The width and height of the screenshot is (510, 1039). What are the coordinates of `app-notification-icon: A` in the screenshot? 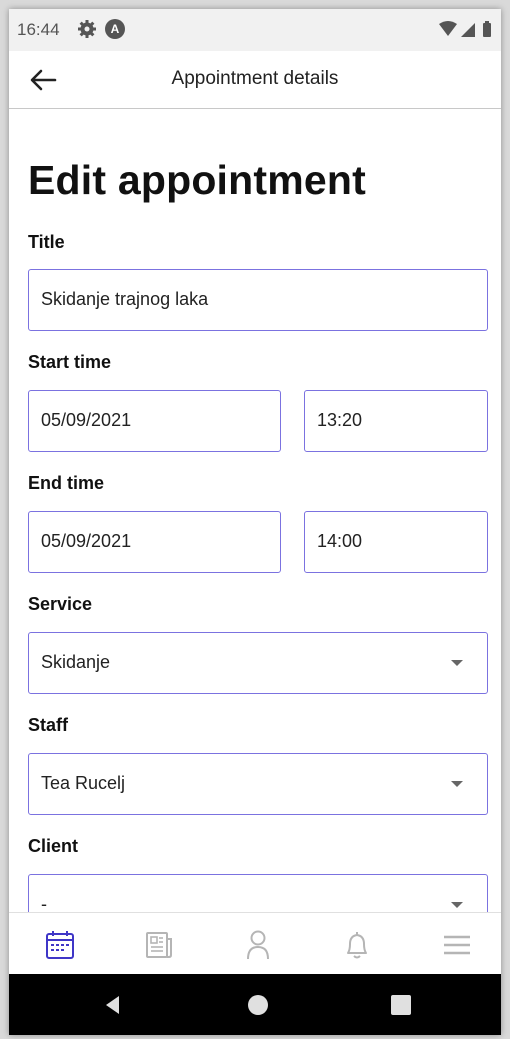 It's located at (115, 29).